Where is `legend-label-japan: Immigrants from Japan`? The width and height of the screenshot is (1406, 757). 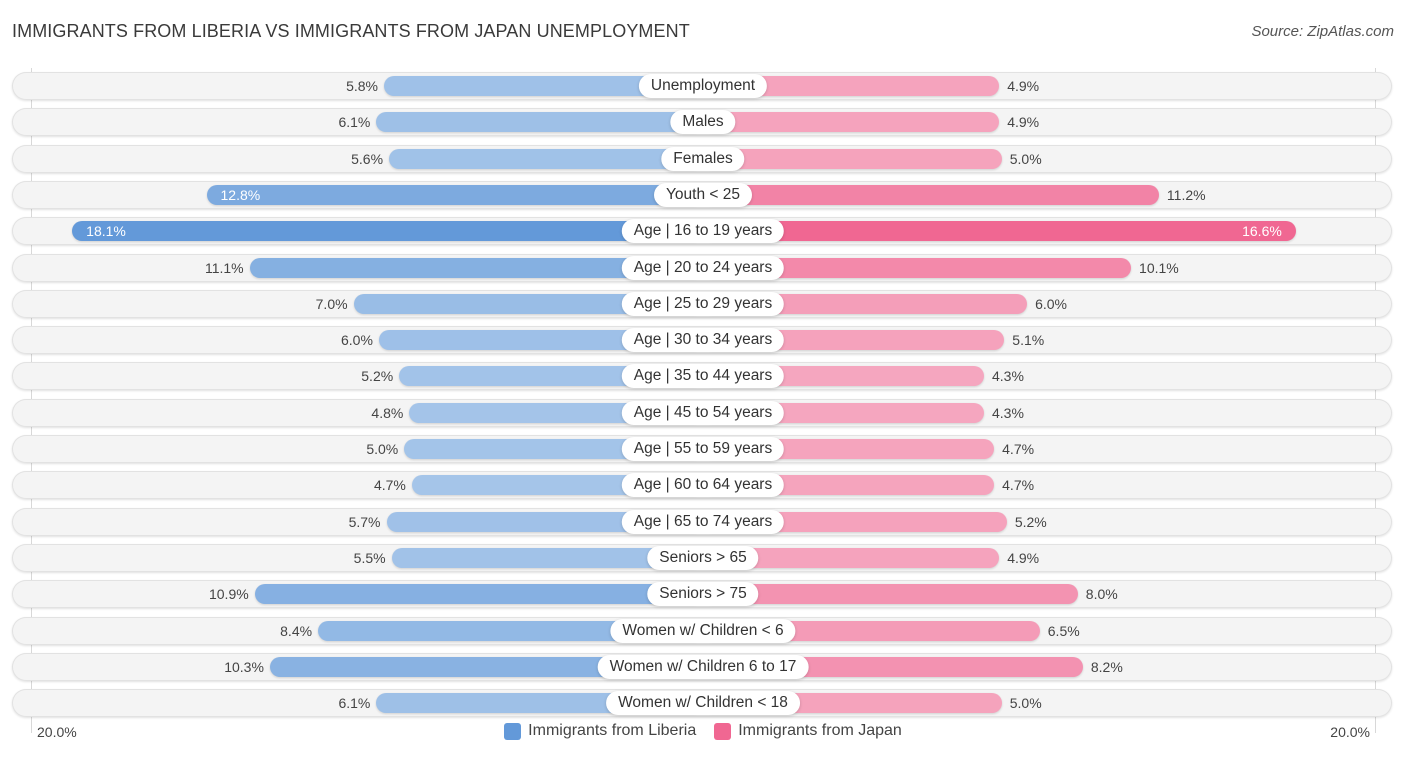 legend-label-japan: Immigrants from Japan is located at coordinates (820, 730).